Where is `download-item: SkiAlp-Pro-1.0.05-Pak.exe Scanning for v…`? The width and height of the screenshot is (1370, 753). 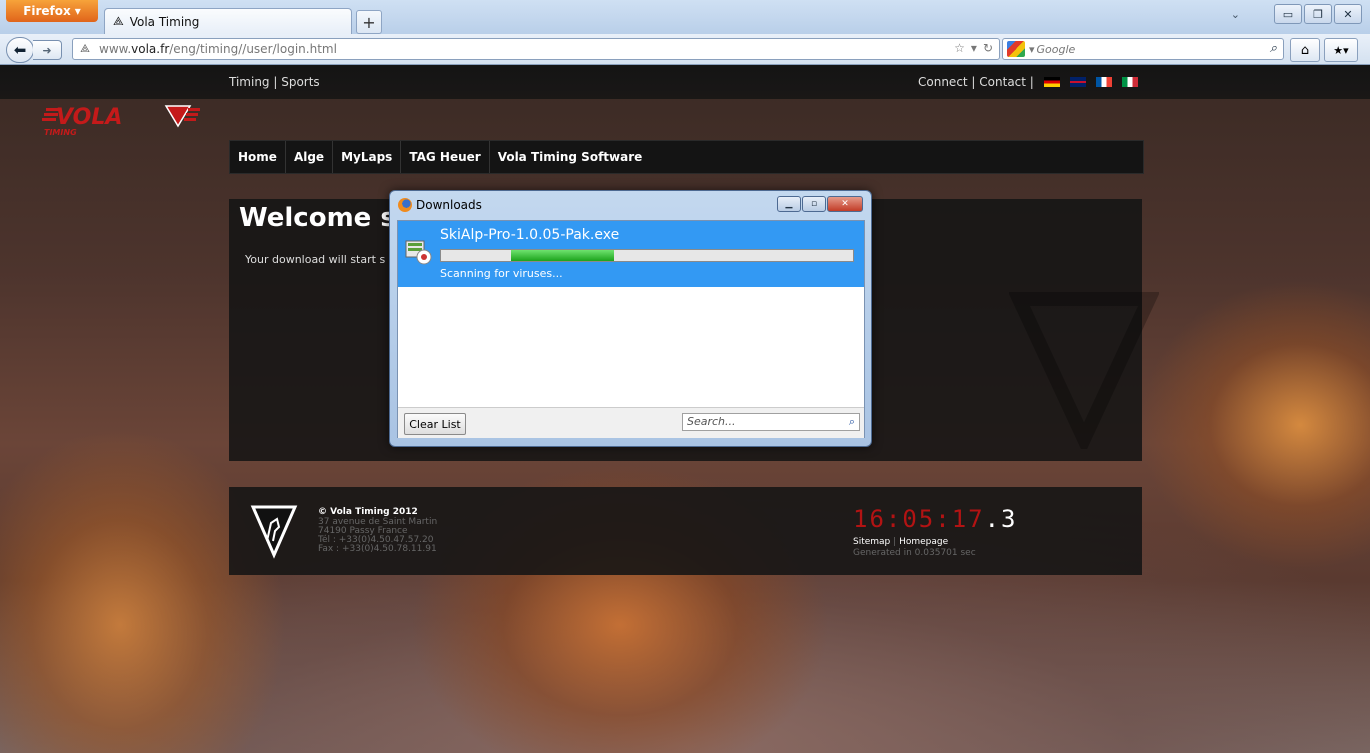
download-item: SkiAlp-Pro-1.0.05-Pak.exe Scanning for v… is located at coordinates (631, 254).